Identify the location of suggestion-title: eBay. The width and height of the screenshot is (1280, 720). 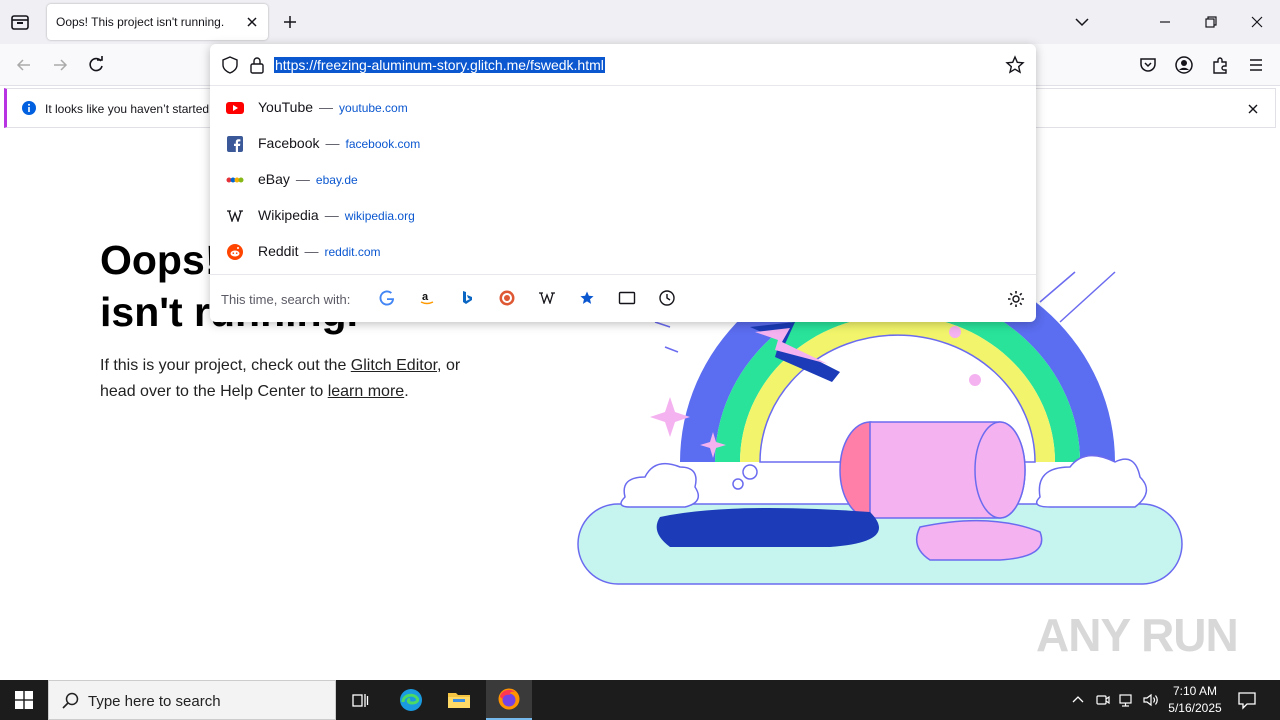
(274, 179).